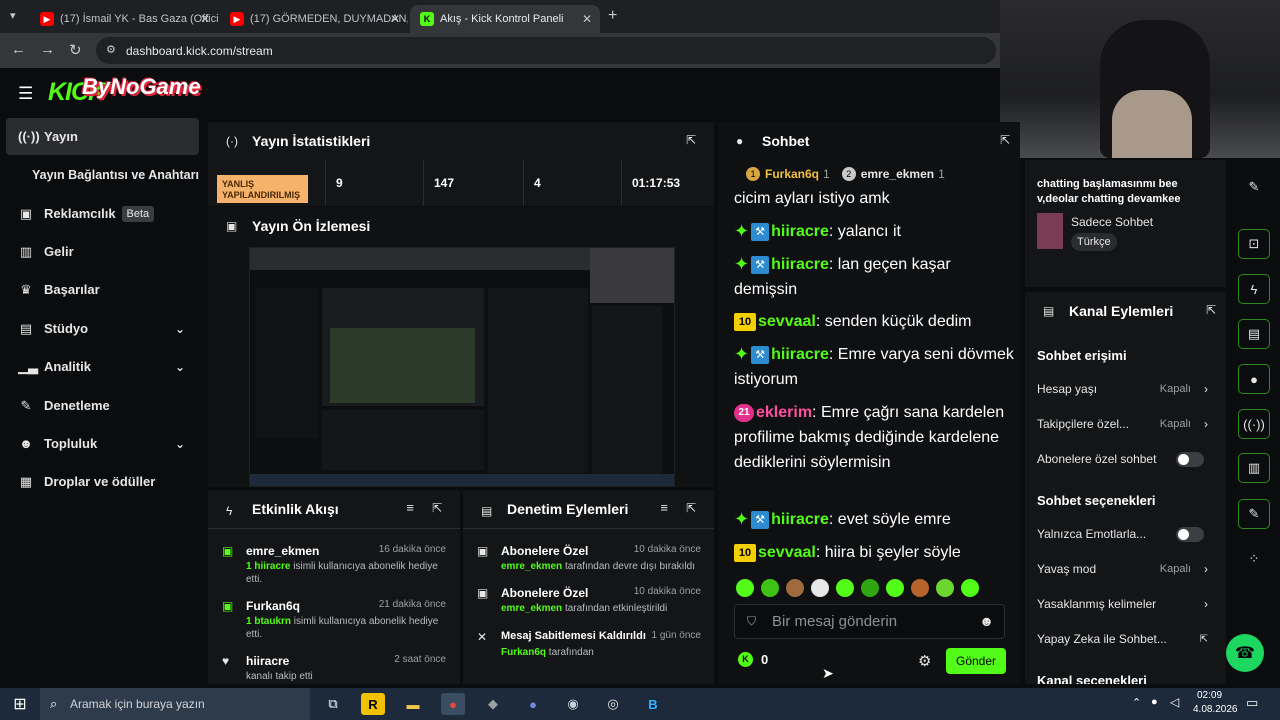 This screenshot has height=720, width=1280. I want to click on slow-mode-row: Yavaş mod Kapalı ›, so click(1127, 569).